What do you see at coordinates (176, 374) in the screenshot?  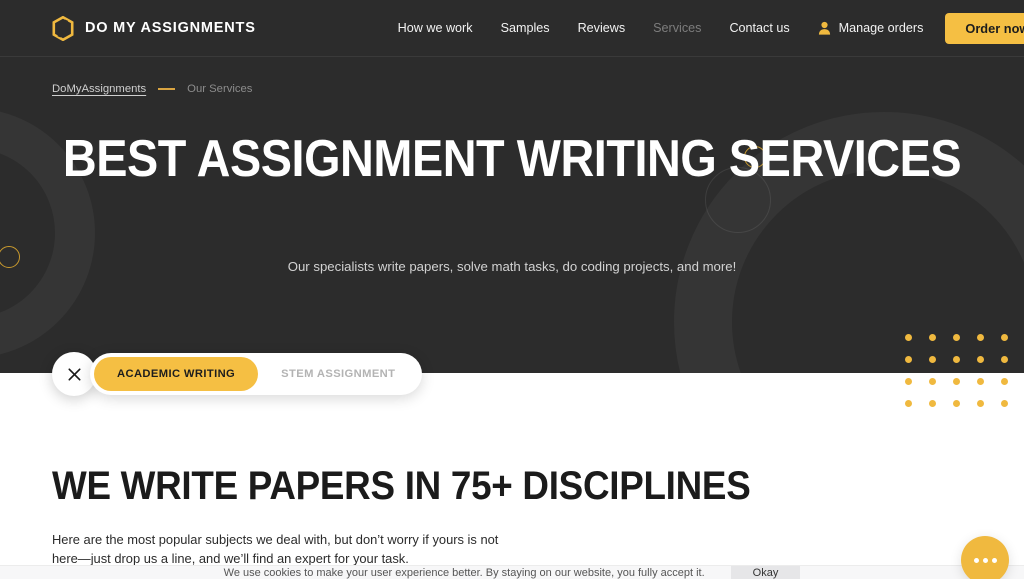 I see `tab-academic-writing: ACADEMIC WRITING` at bounding box center [176, 374].